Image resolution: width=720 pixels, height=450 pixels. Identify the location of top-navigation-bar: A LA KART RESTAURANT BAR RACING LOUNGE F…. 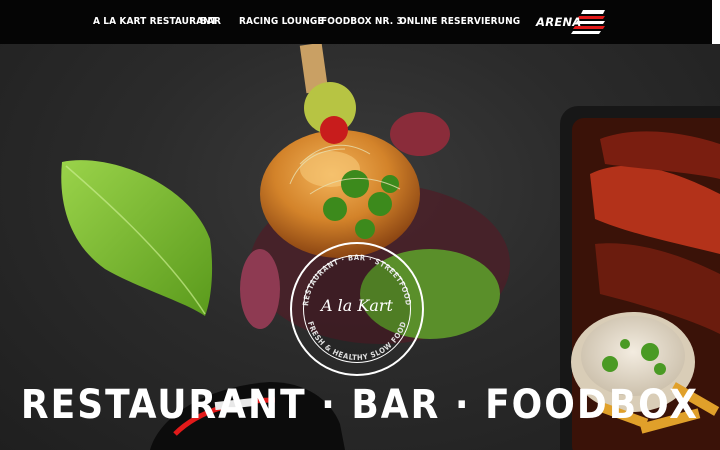
(360, 22).